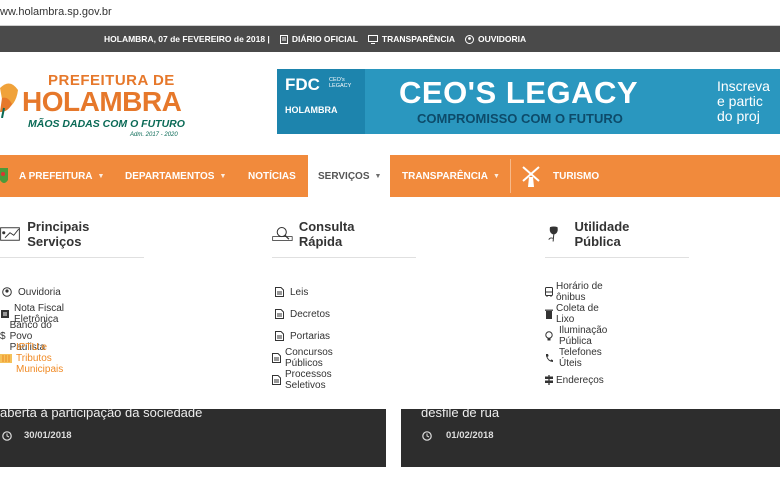  What do you see at coordinates (743, 86) in the screenshot?
I see `banner-side-line: Inscreva` at bounding box center [743, 86].